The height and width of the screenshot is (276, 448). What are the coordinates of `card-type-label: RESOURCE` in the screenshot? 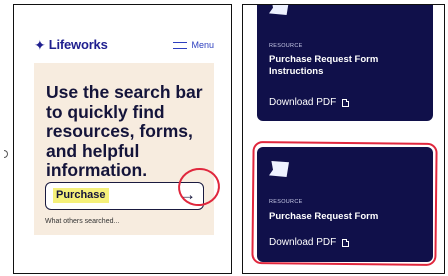 It's located at (286, 46).